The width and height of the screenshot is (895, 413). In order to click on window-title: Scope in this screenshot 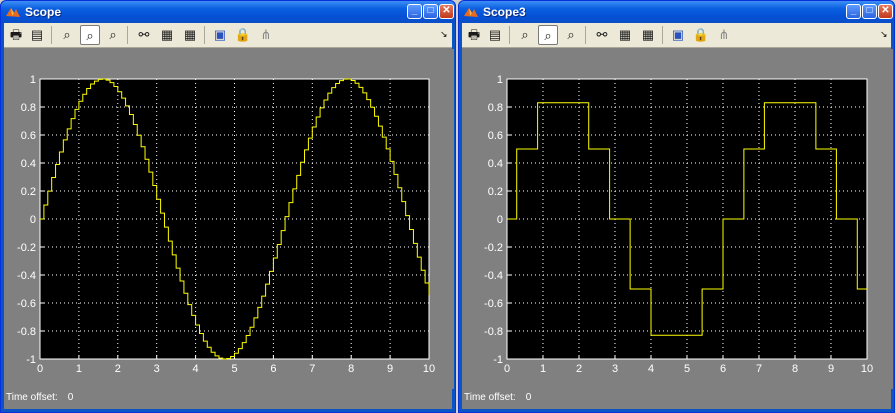, I will do `click(43, 12)`.